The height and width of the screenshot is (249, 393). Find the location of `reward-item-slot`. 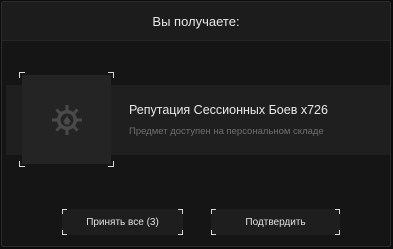

reward-item-slot is located at coordinates (66, 119).